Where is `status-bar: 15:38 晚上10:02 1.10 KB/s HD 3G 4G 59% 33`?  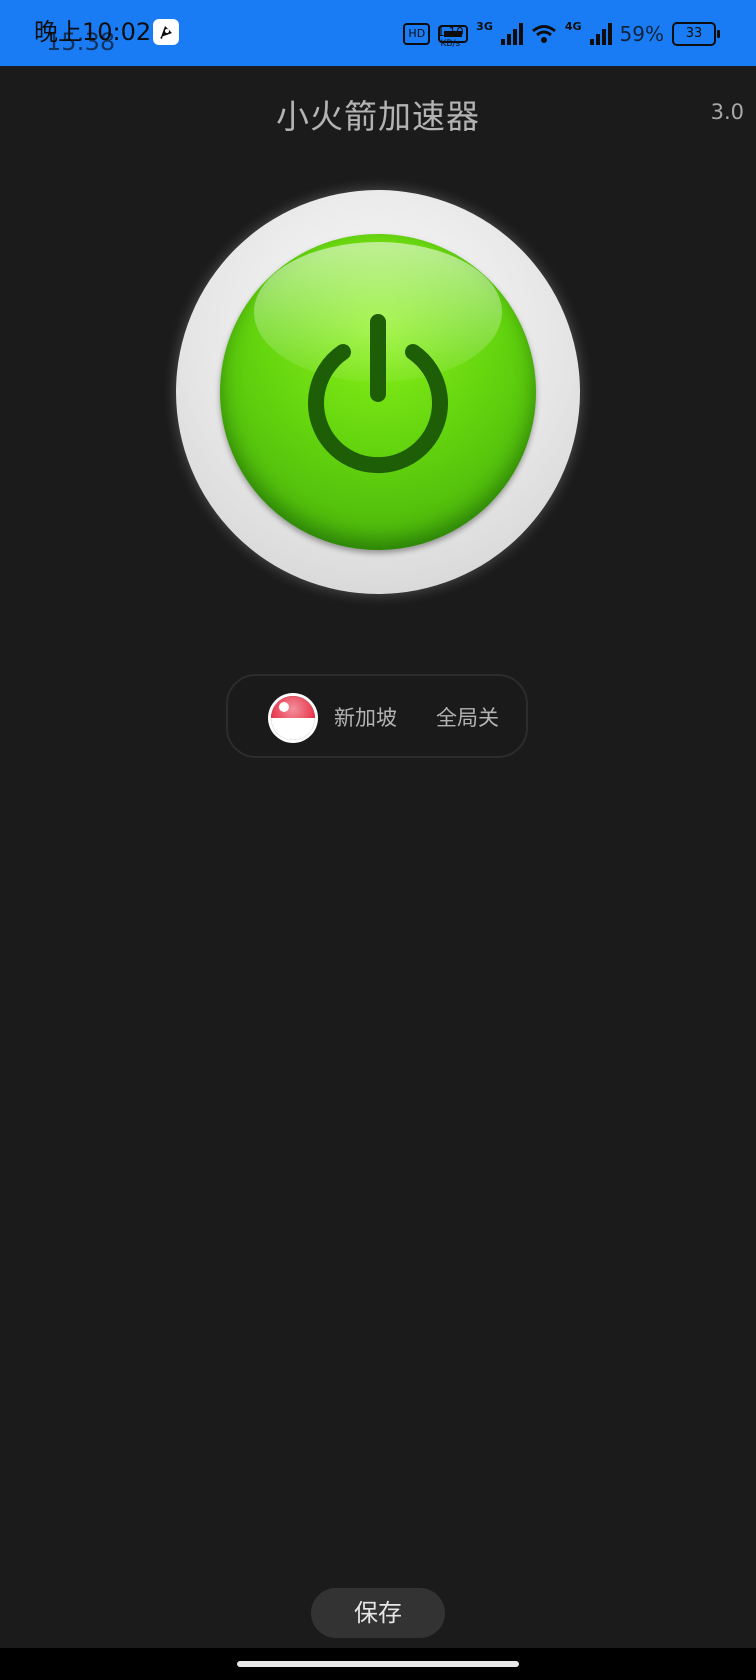
status-bar: 15:38 晚上10:02 1.10 KB/s HD 3G 4G 59% 33 is located at coordinates (378, 33).